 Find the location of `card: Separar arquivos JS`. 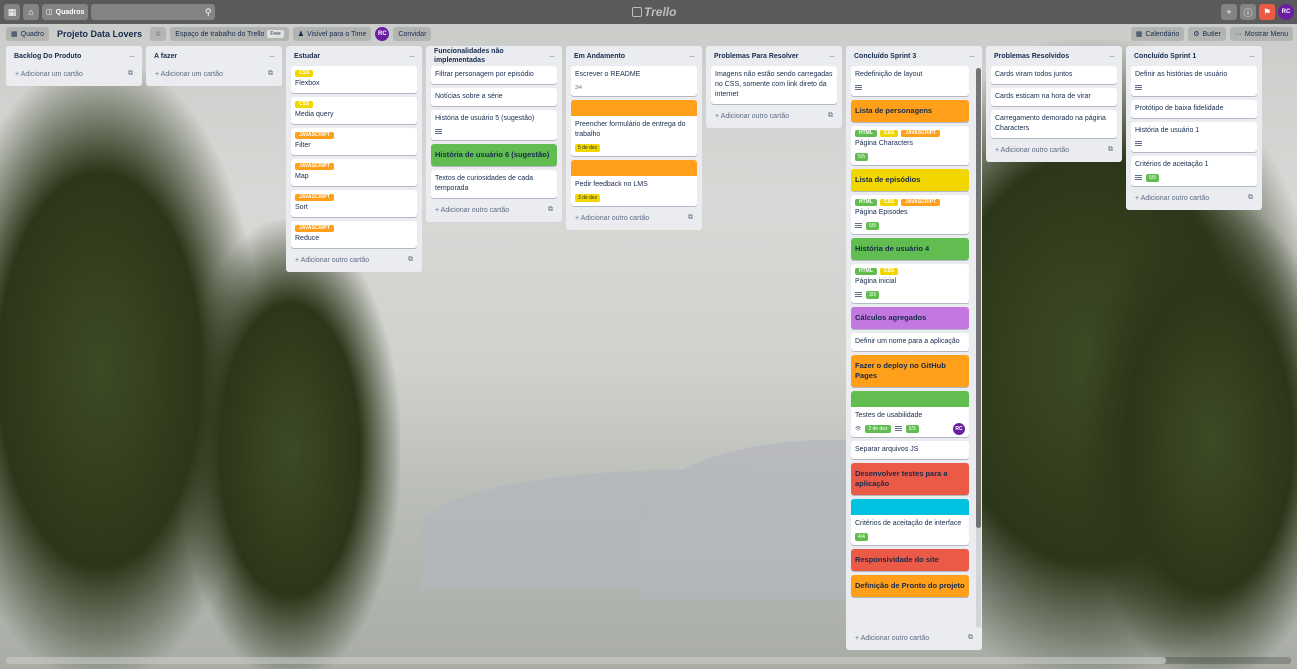

card: Separar arquivos JS is located at coordinates (910, 450).